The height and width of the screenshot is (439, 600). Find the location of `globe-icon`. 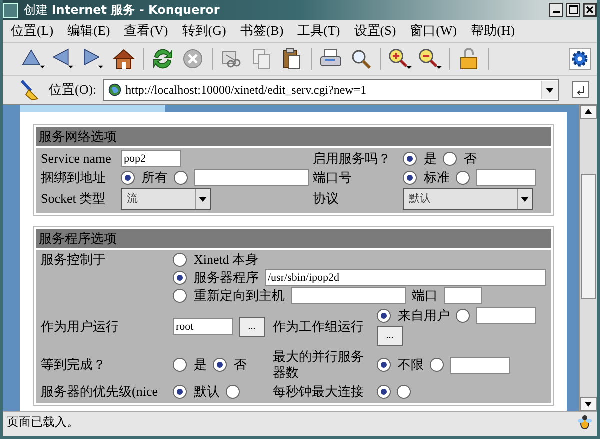

globe-icon is located at coordinates (115, 90).